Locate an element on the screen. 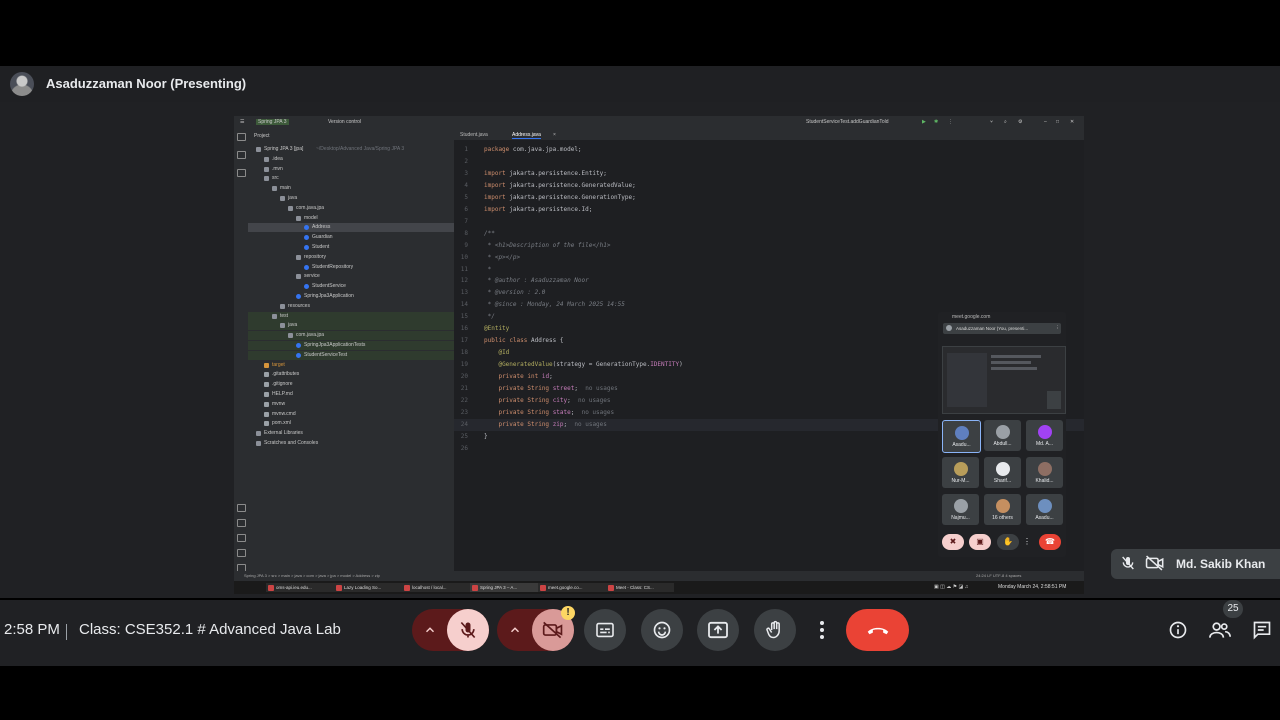 Image resolution: width=1280 pixels, height=720 pixels. tree-item-label: com.java.jpa is located at coordinates (310, 207).